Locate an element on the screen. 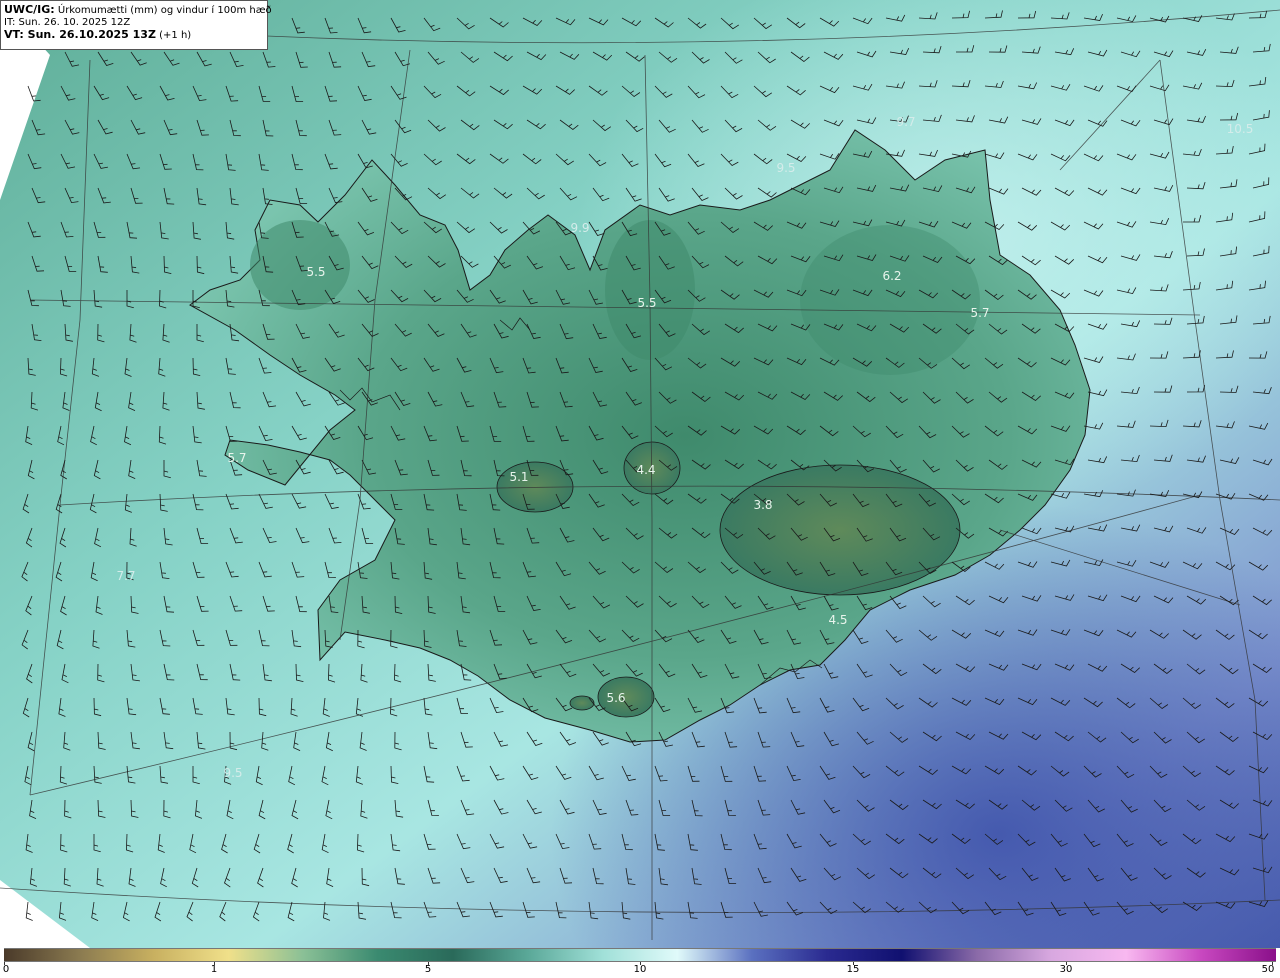 The image size is (1280, 978). map-label-far-northeast-sea: 10.5 is located at coordinates (1240, 129).